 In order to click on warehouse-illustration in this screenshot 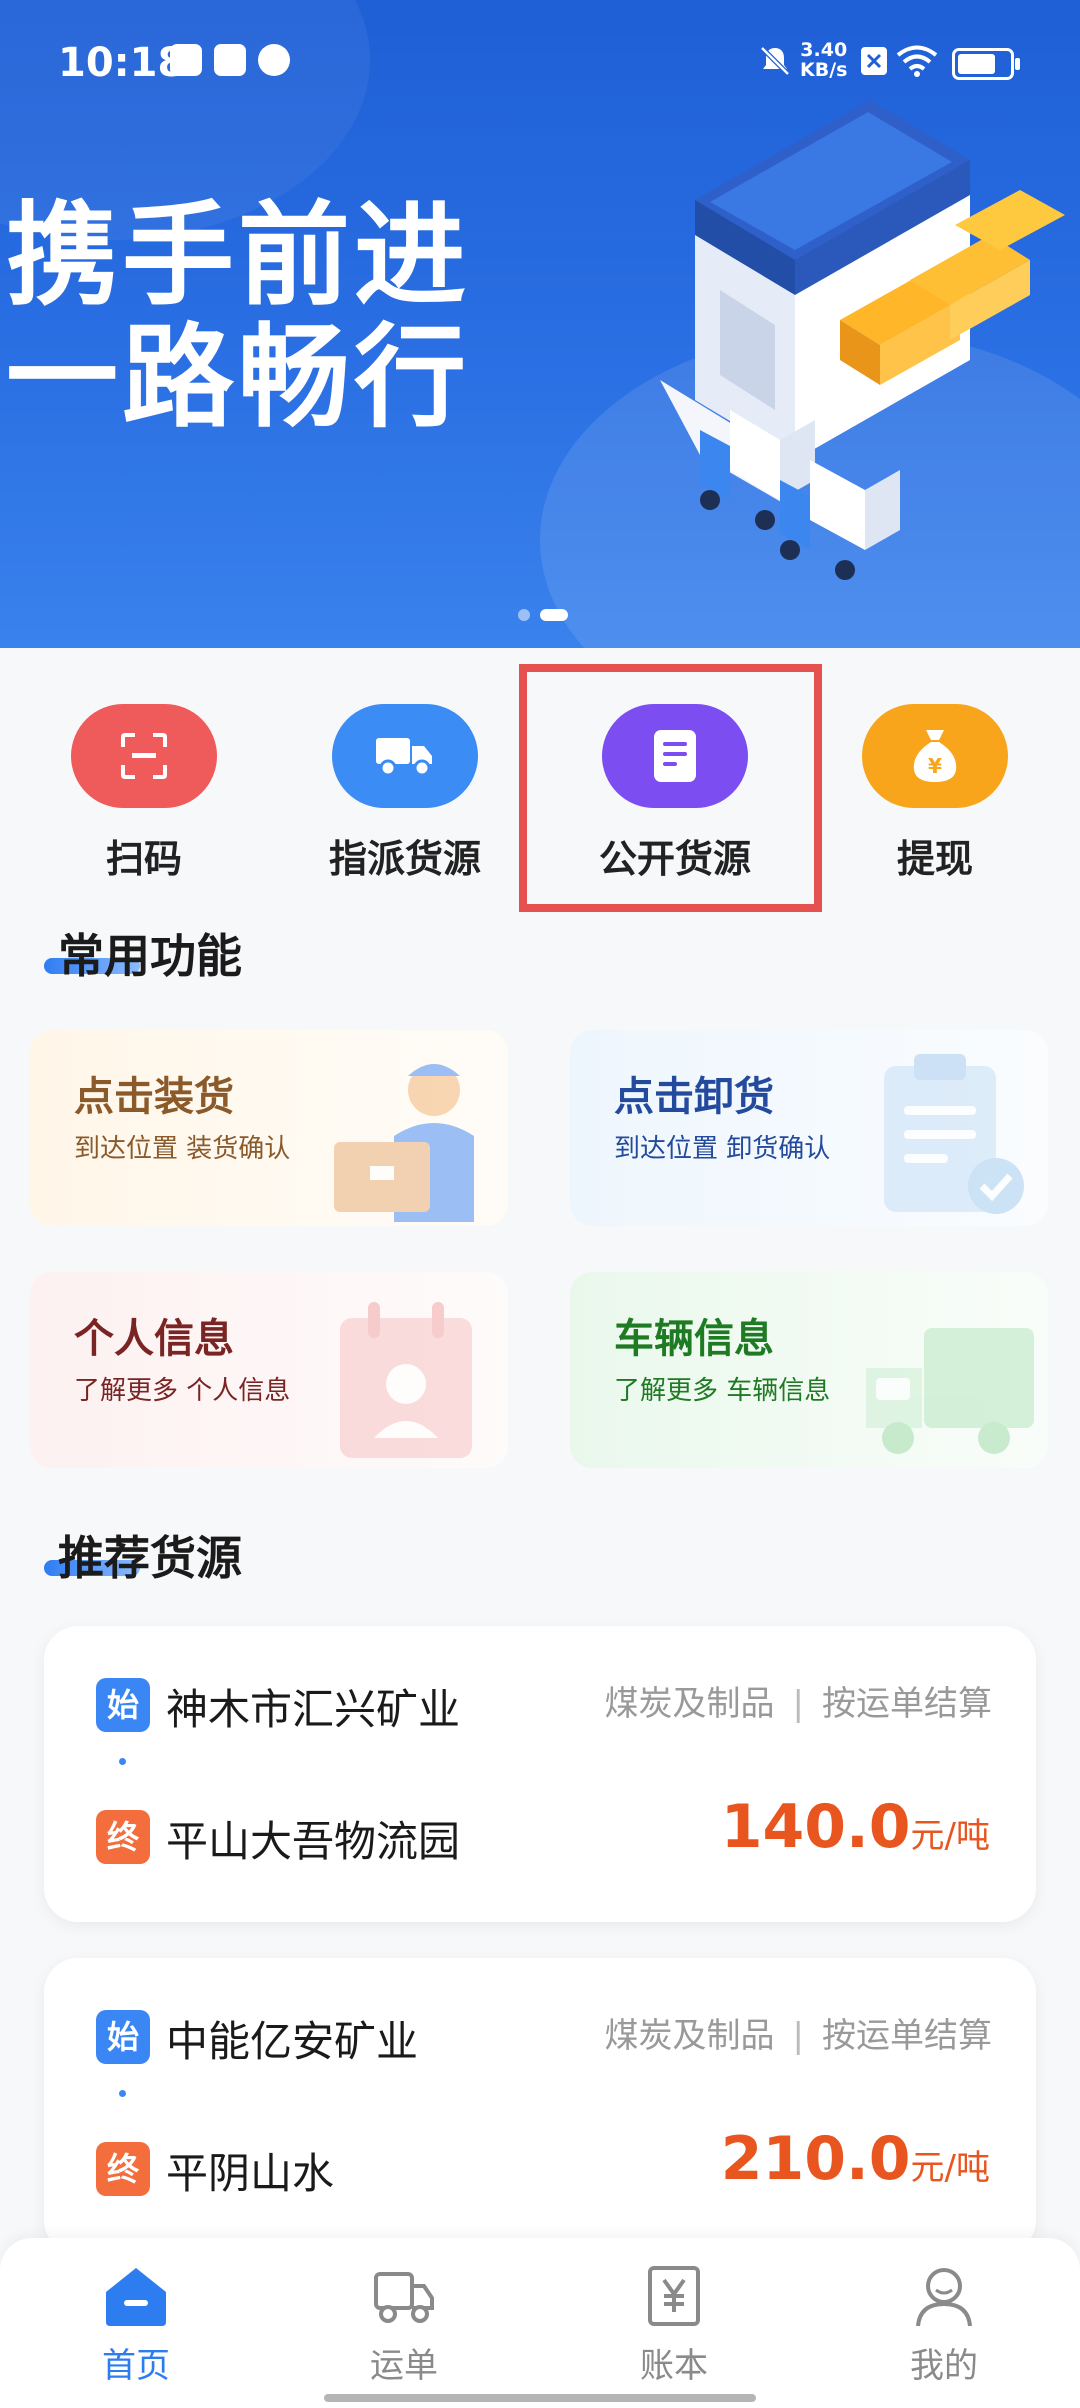, I will do `click(862, 340)`.